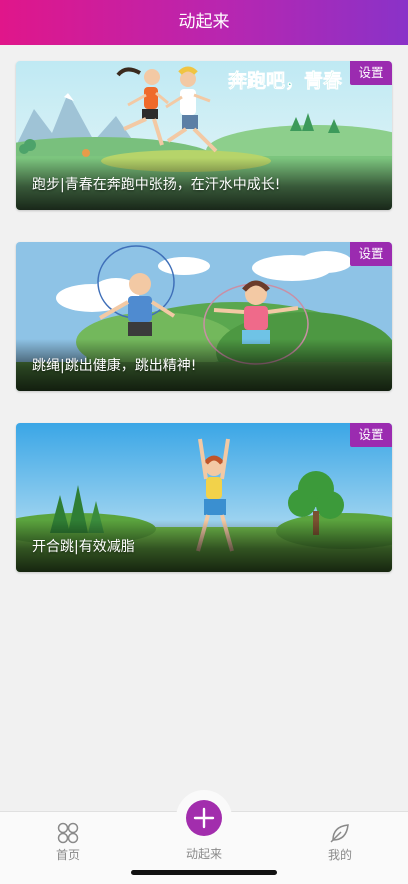 This screenshot has height=884, width=408. I want to click on leaf-icon, so click(339, 833).